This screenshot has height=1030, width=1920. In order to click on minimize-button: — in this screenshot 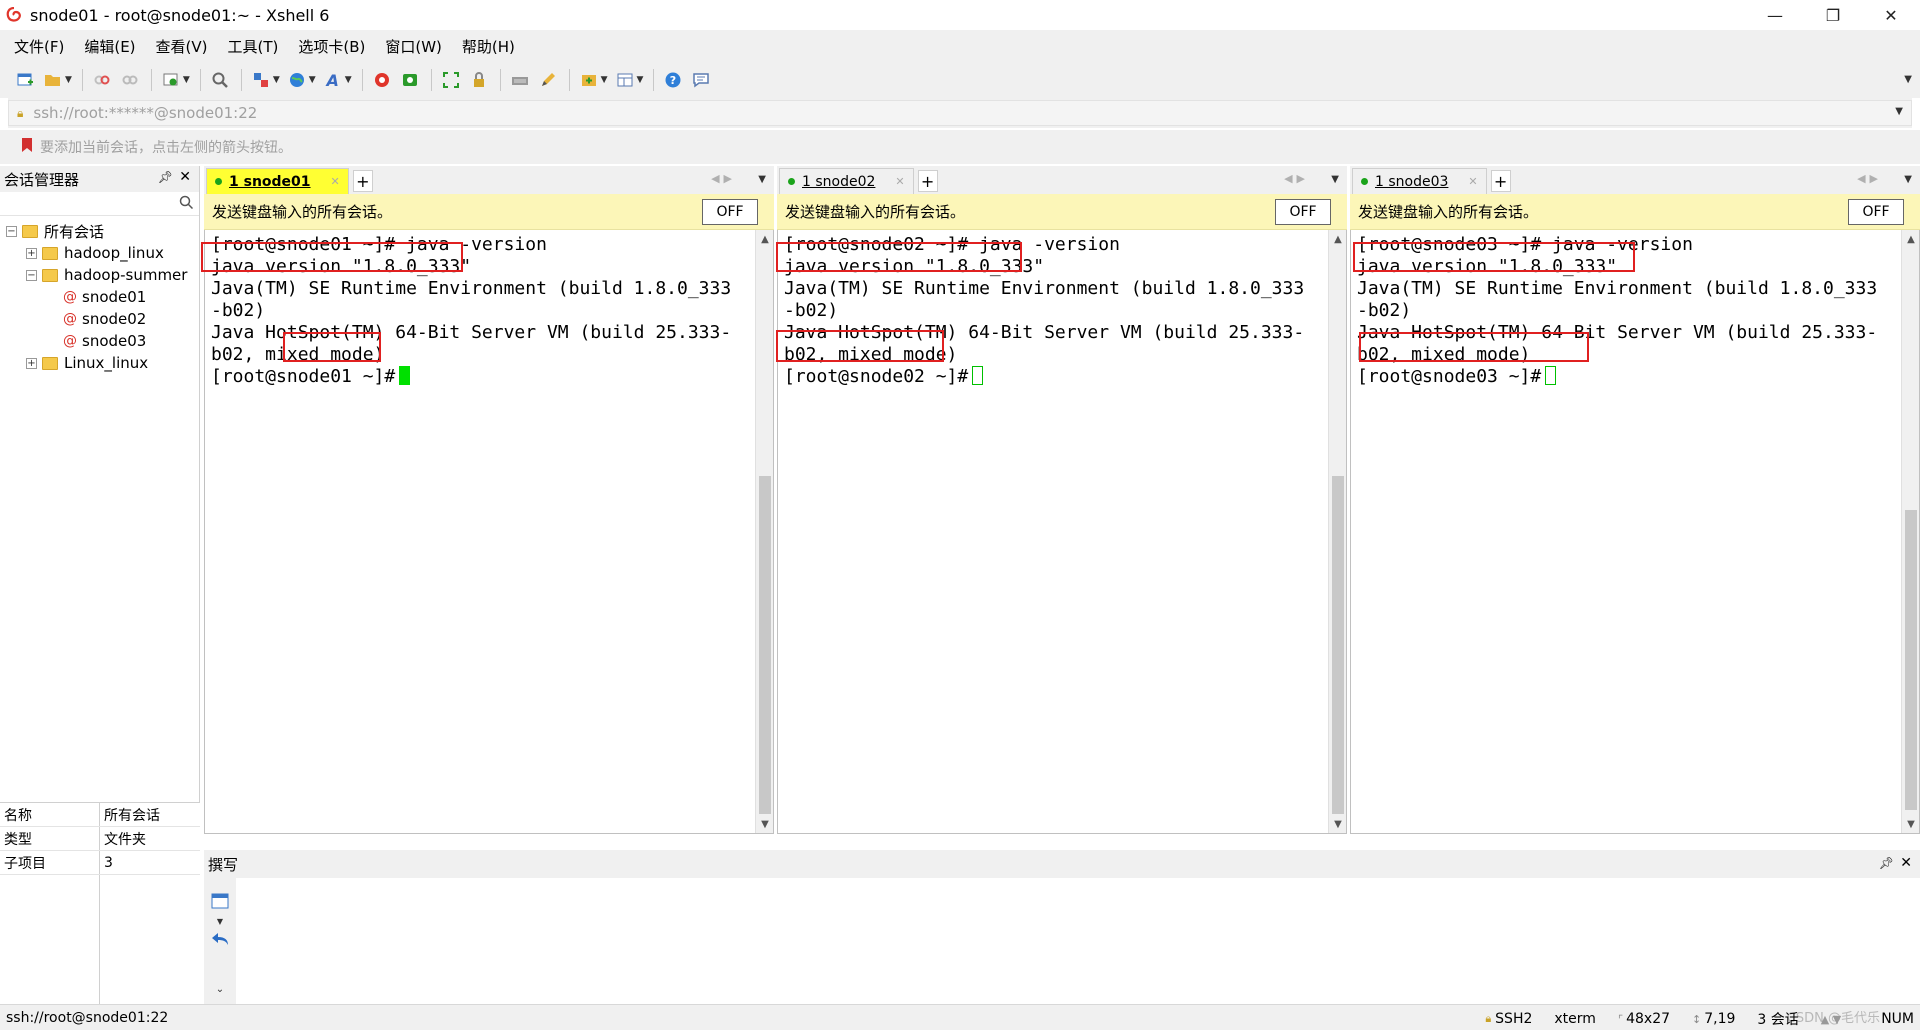, I will do `click(1775, 15)`.